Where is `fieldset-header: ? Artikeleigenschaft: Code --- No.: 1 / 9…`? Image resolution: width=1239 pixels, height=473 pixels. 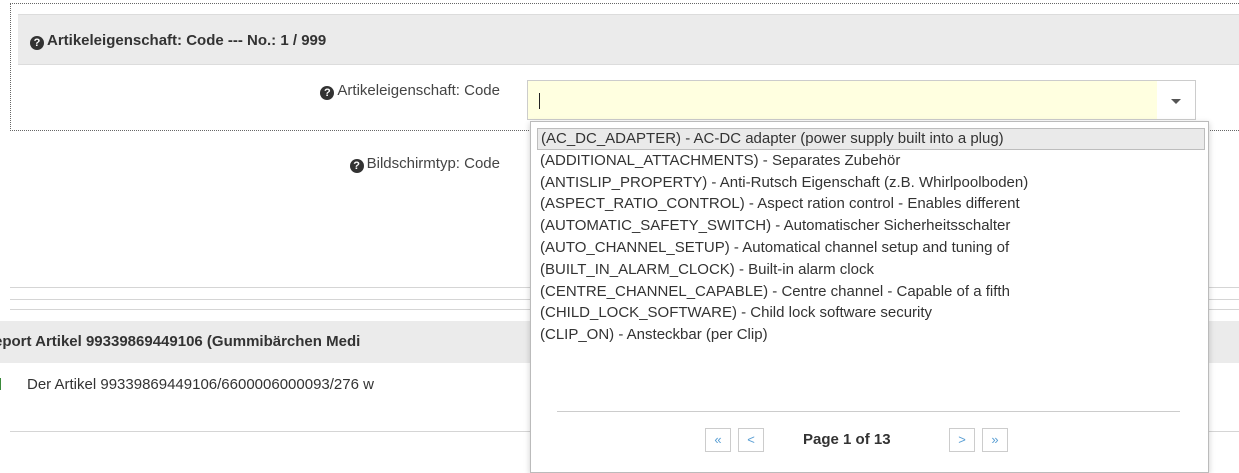 fieldset-header: ? Artikeleigenschaft: Code --- No.: 1 / 9… is located at coordinates (628, 39).